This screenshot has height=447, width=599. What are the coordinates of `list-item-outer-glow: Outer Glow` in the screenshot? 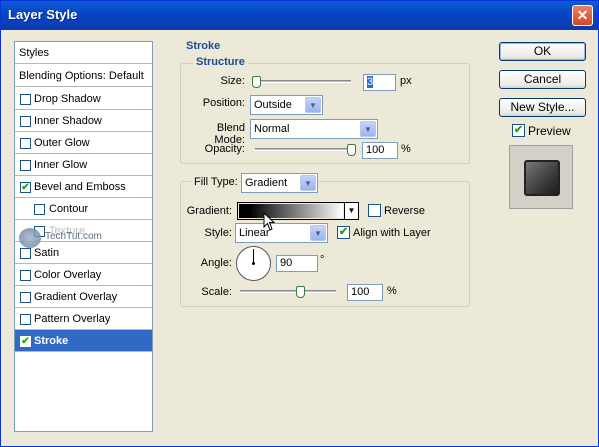 It's located at (83, 143).